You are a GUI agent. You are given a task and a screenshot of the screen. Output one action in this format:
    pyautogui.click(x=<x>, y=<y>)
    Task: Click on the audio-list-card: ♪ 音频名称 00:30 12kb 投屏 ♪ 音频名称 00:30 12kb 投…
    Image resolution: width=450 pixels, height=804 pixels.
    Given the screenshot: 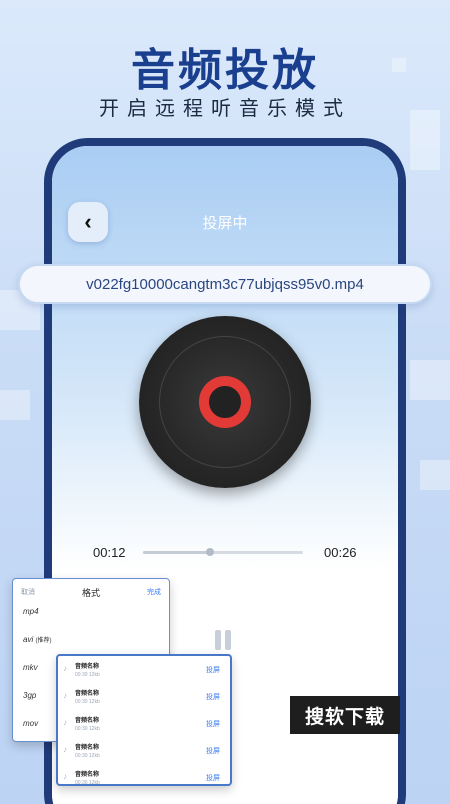 What is the action you would take?
    pyautogui.click(x=144, y=720)
    